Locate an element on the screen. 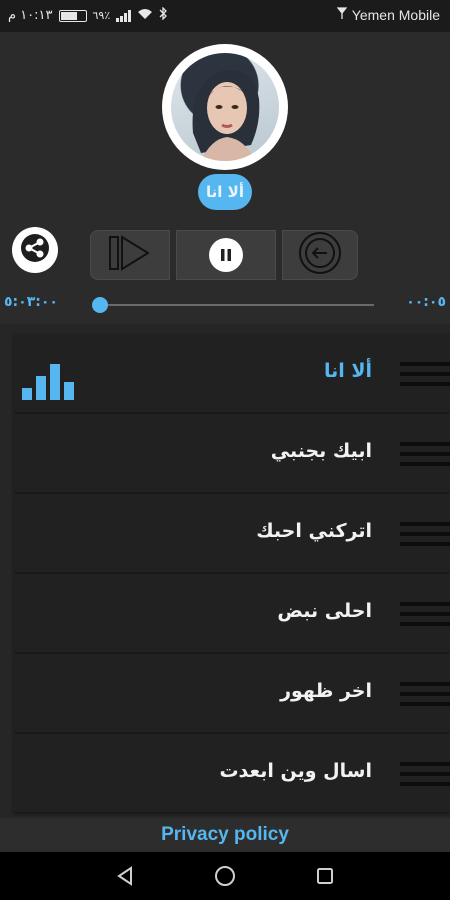 The height and width of the screenshot is (900, 450). now-playing-pill: ألا انا is located at coordinates (225, 192).